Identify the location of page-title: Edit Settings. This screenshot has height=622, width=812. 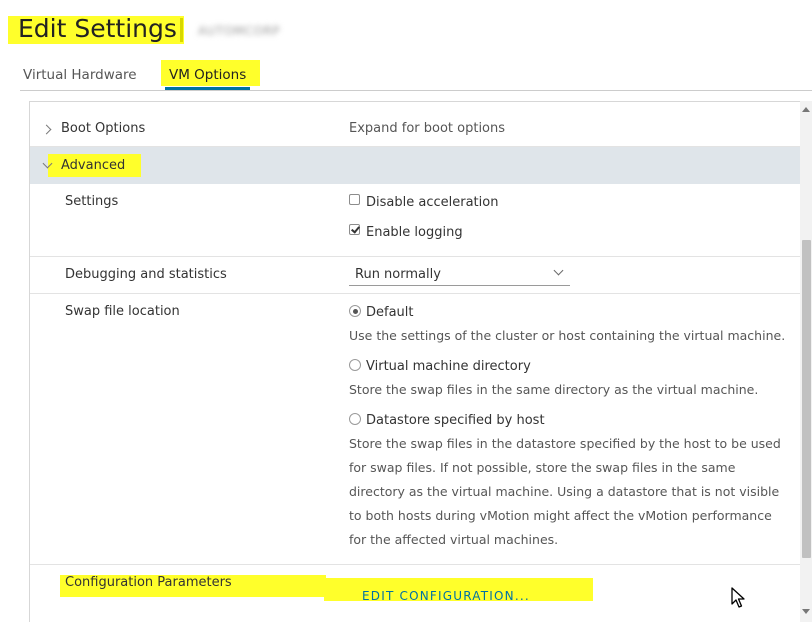
(97, 28).